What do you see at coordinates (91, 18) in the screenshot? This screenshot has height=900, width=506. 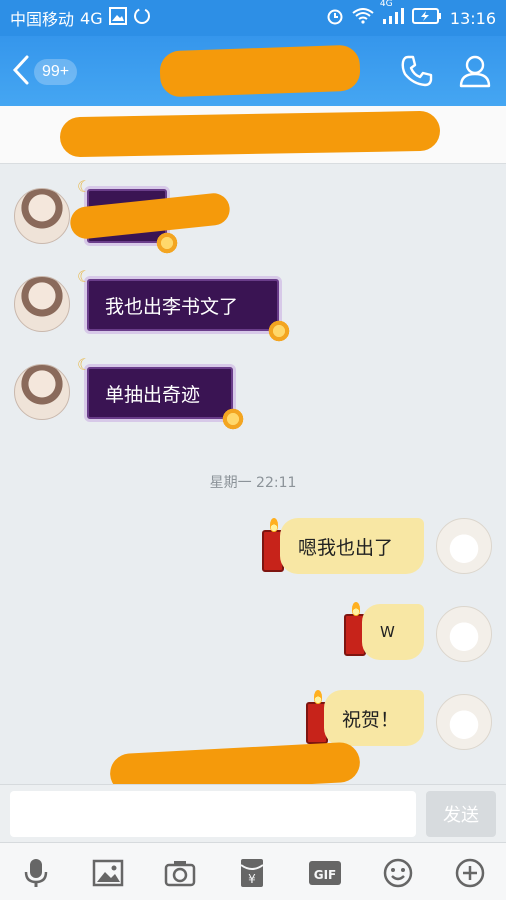 I see `network-type: 4G` at bounding box center [91, 18].